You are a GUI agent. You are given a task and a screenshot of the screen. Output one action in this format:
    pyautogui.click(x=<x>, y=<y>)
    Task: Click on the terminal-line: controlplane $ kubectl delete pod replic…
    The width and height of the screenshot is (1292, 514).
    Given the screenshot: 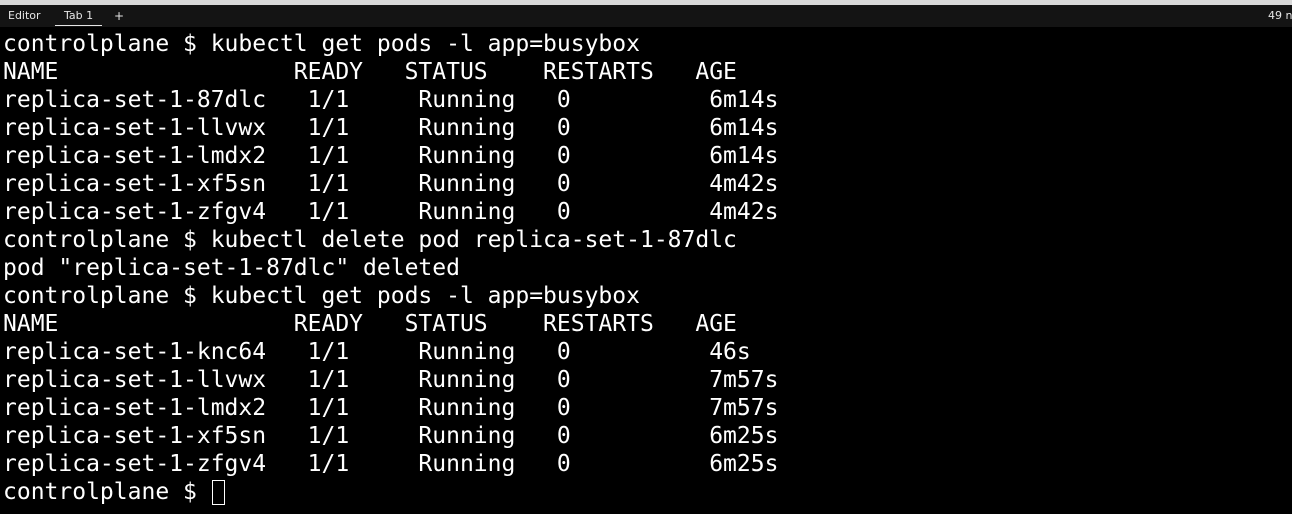 What is the action you would take?
    pyautogui.click(x=370, y=240)
    